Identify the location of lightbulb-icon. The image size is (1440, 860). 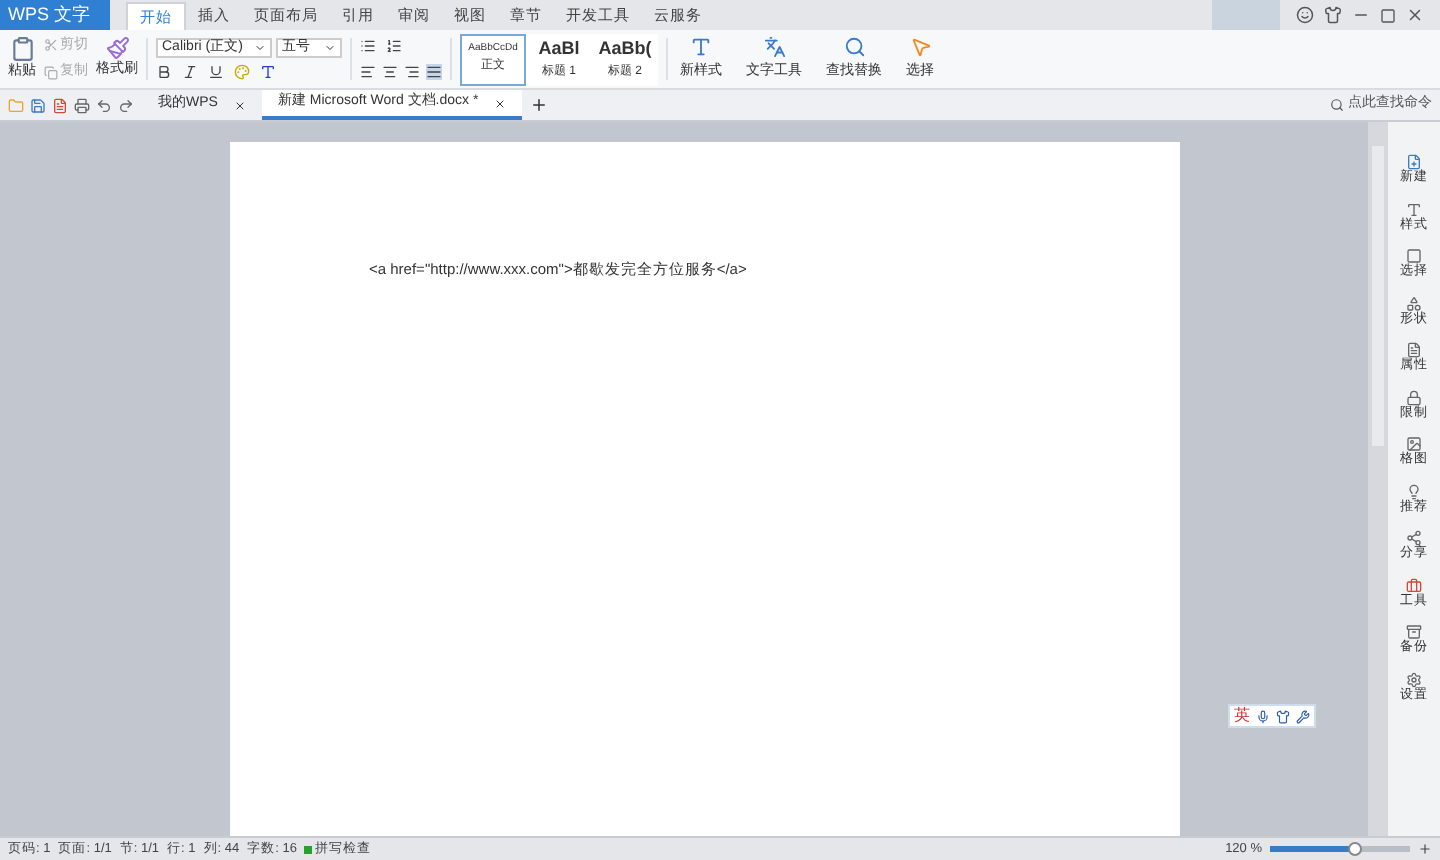
(1414, 491).